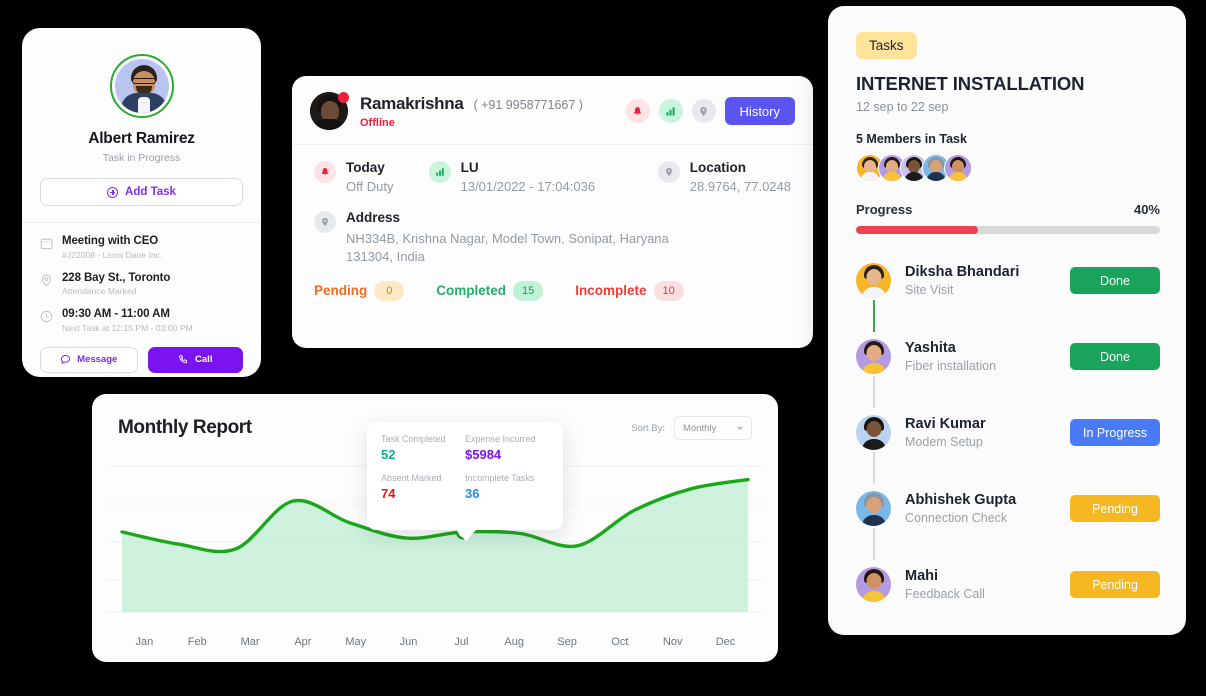 Image resolution: width=1206 pixels, height=696 pixels. Describe the element at coordinates (185, 427) in the screenshot. I see `chart-title: Monthly Report` at that location.